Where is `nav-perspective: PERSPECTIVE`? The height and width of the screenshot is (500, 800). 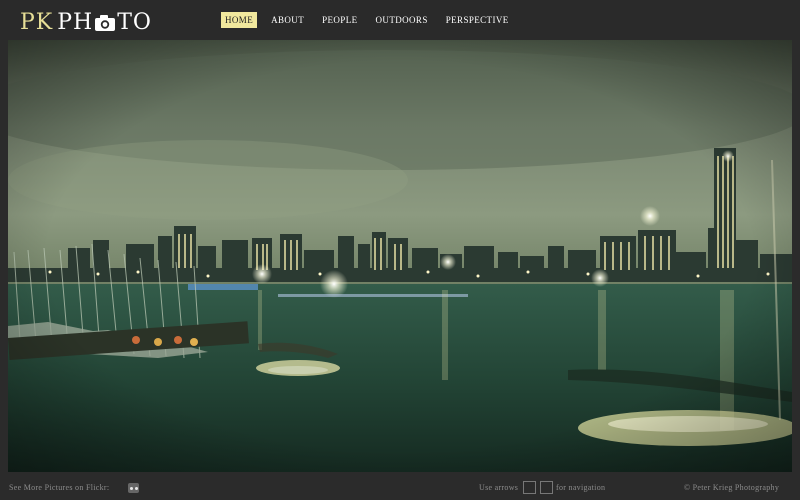
nav-perspective: PERSPECTIVE is located at coordinates (477, 20).